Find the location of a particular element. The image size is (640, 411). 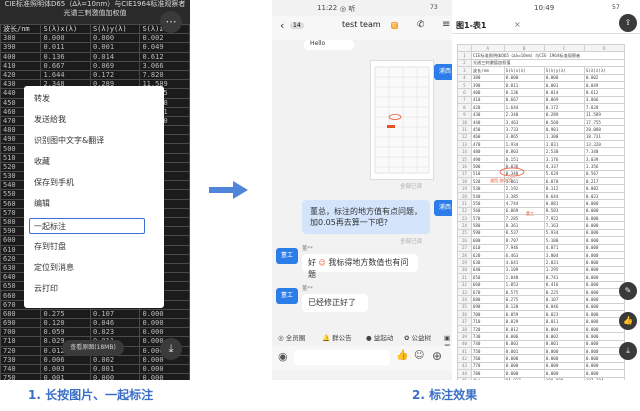

phone-icon: ✆ is located at coordinates (421, 25).